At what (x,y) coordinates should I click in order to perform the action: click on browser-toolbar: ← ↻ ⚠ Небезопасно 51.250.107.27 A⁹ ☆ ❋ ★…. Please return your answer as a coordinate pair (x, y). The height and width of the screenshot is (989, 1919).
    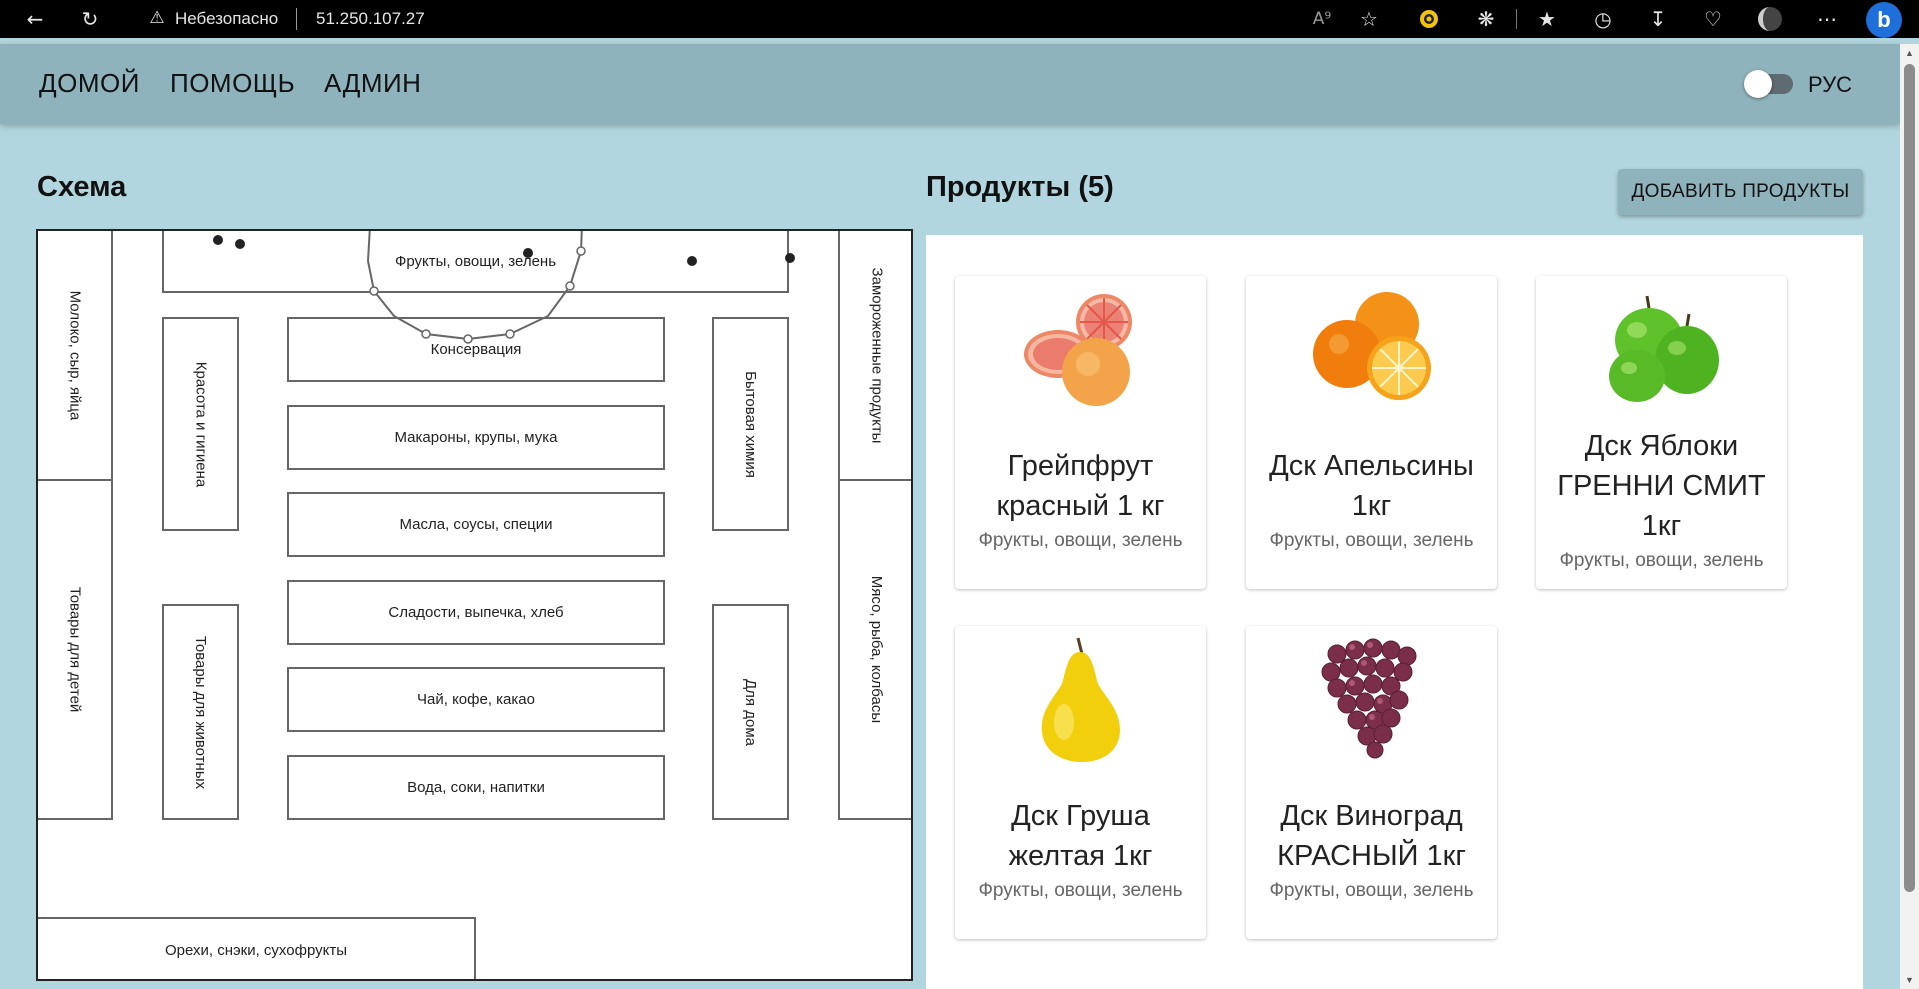
    Looking at the image, I should click on (959, 19).